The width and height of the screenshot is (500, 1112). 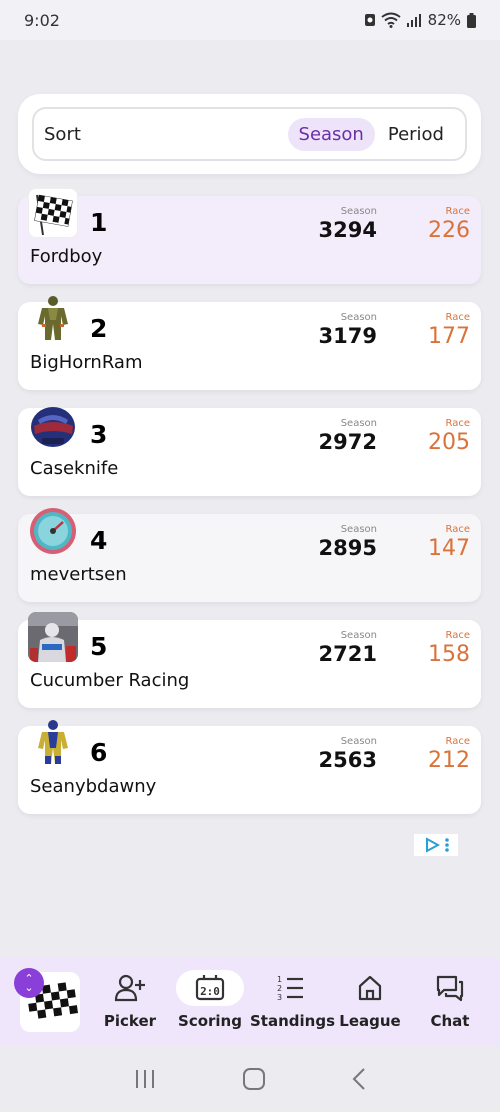 I want to click on race-points: 205, so click(x=449, y=442).